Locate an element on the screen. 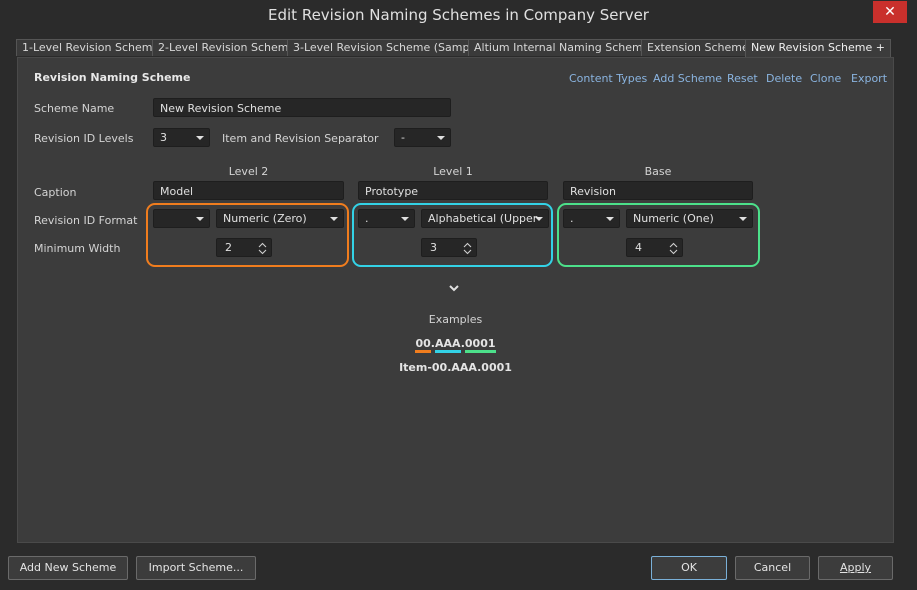 Image resolution: width=917 pixels, height=590 pixels. close-icon: ✕ is located at coordinates (890, 12).